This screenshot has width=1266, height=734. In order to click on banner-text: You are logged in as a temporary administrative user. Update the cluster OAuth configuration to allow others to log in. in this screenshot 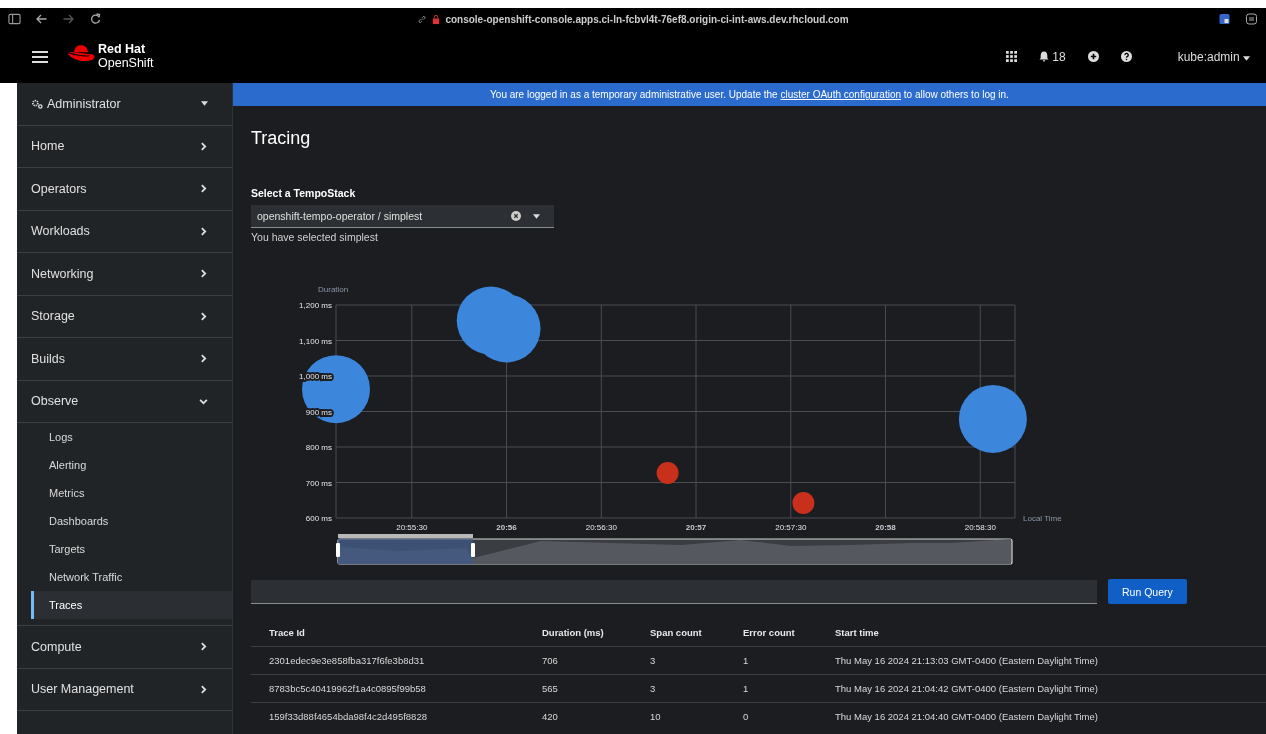, I will do `click(749, 94)`.